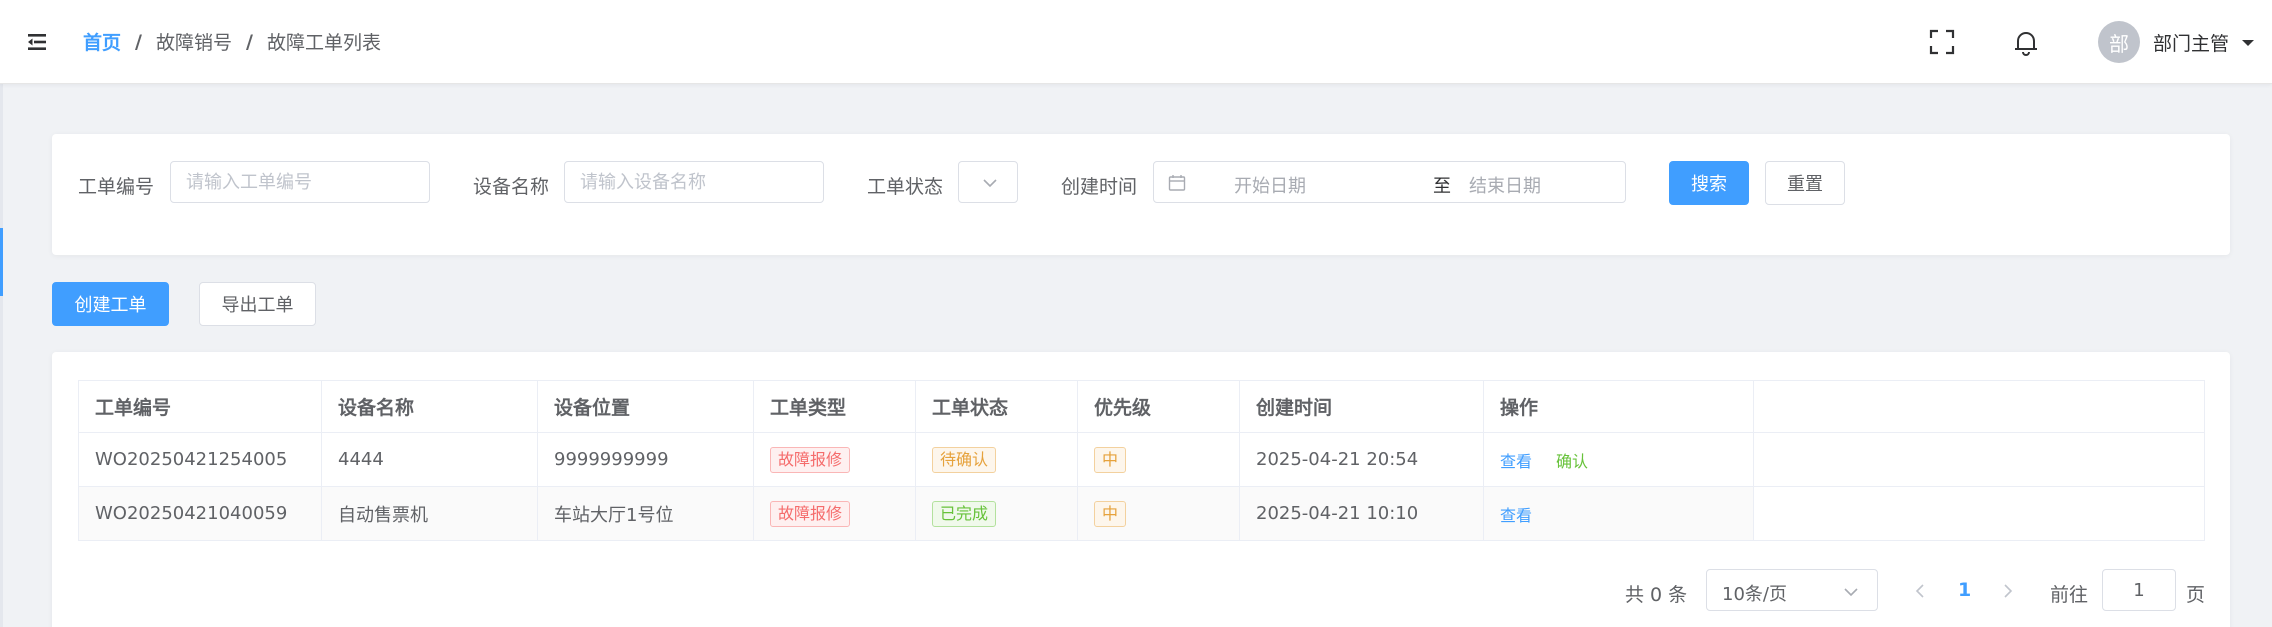 The width and height of the screenshot is (2272, 627). I want to click on device-name-cell: 4444, so click(429, 459).